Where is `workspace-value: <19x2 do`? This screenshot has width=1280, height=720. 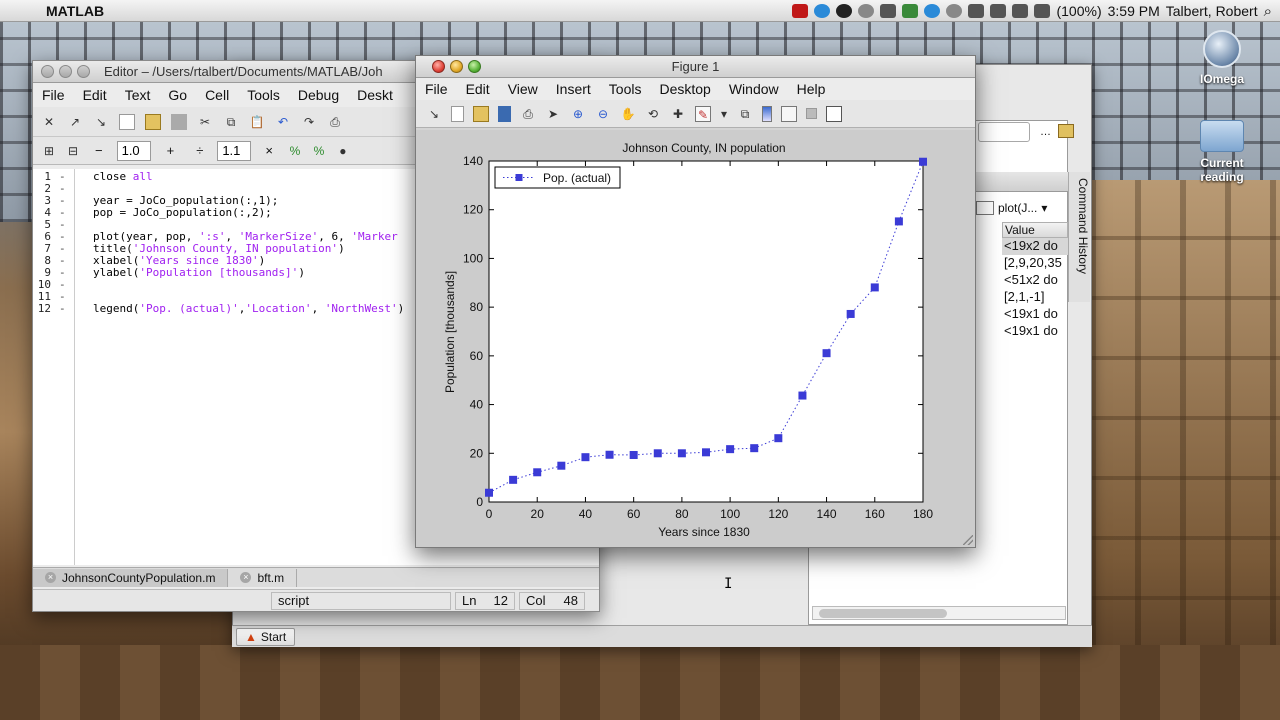
workspace-value: <19x2 do is located at coordinates (1035, 246).